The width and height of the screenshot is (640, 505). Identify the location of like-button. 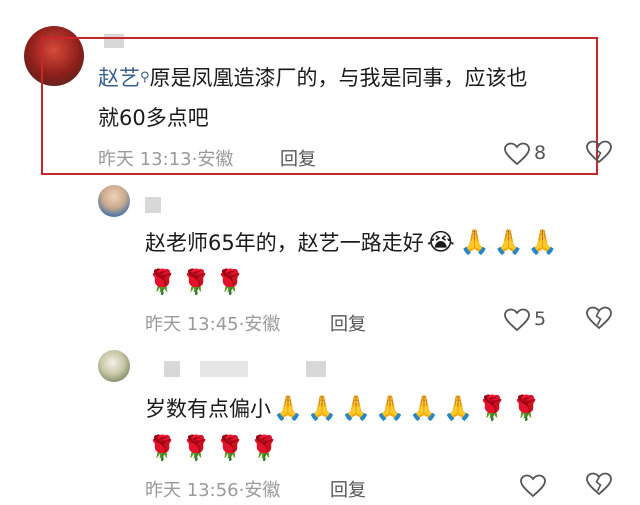
(535, 487).